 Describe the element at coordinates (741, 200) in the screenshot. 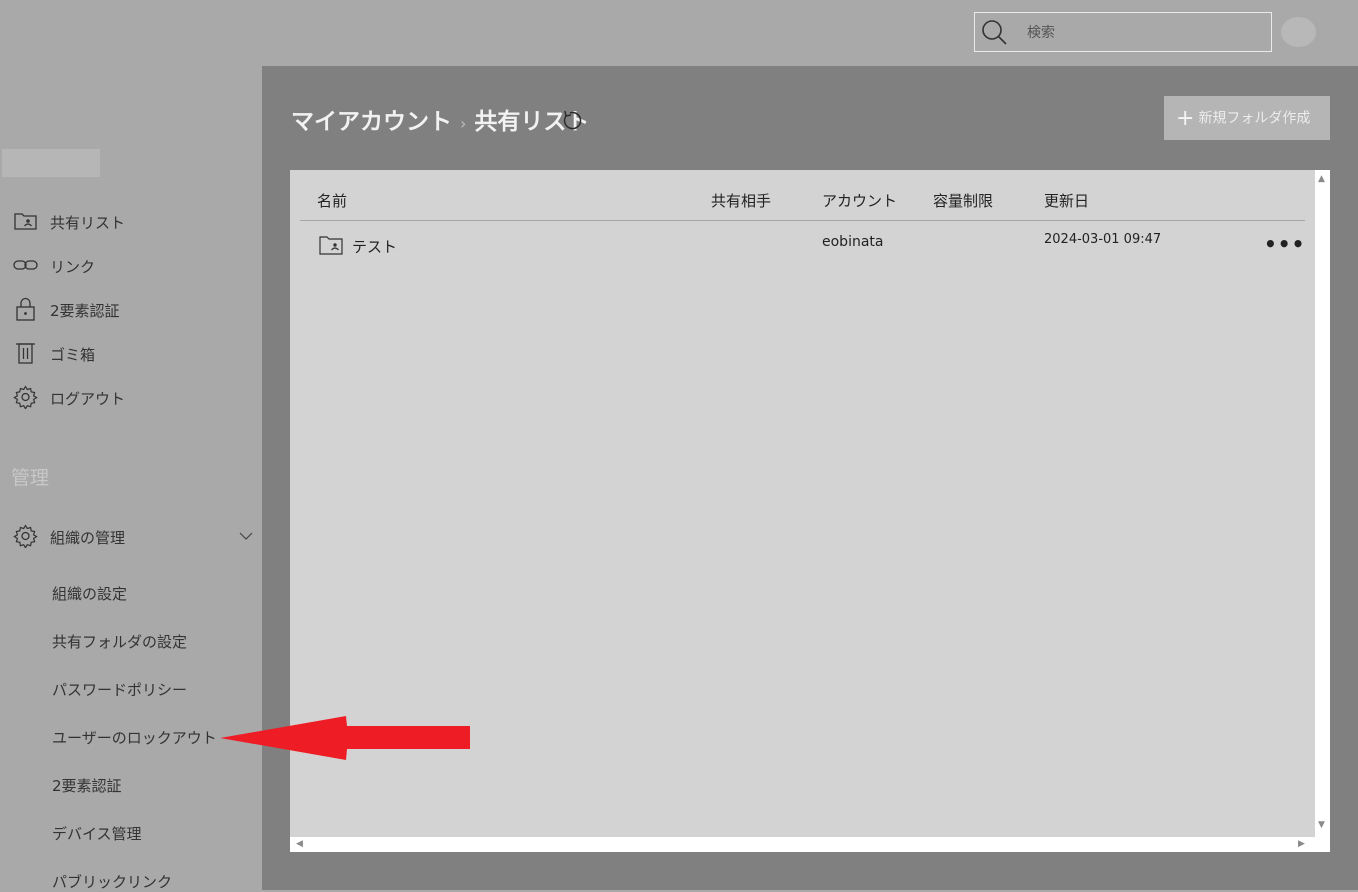

I see `column-header-shared-with: 共有相手` at that location.